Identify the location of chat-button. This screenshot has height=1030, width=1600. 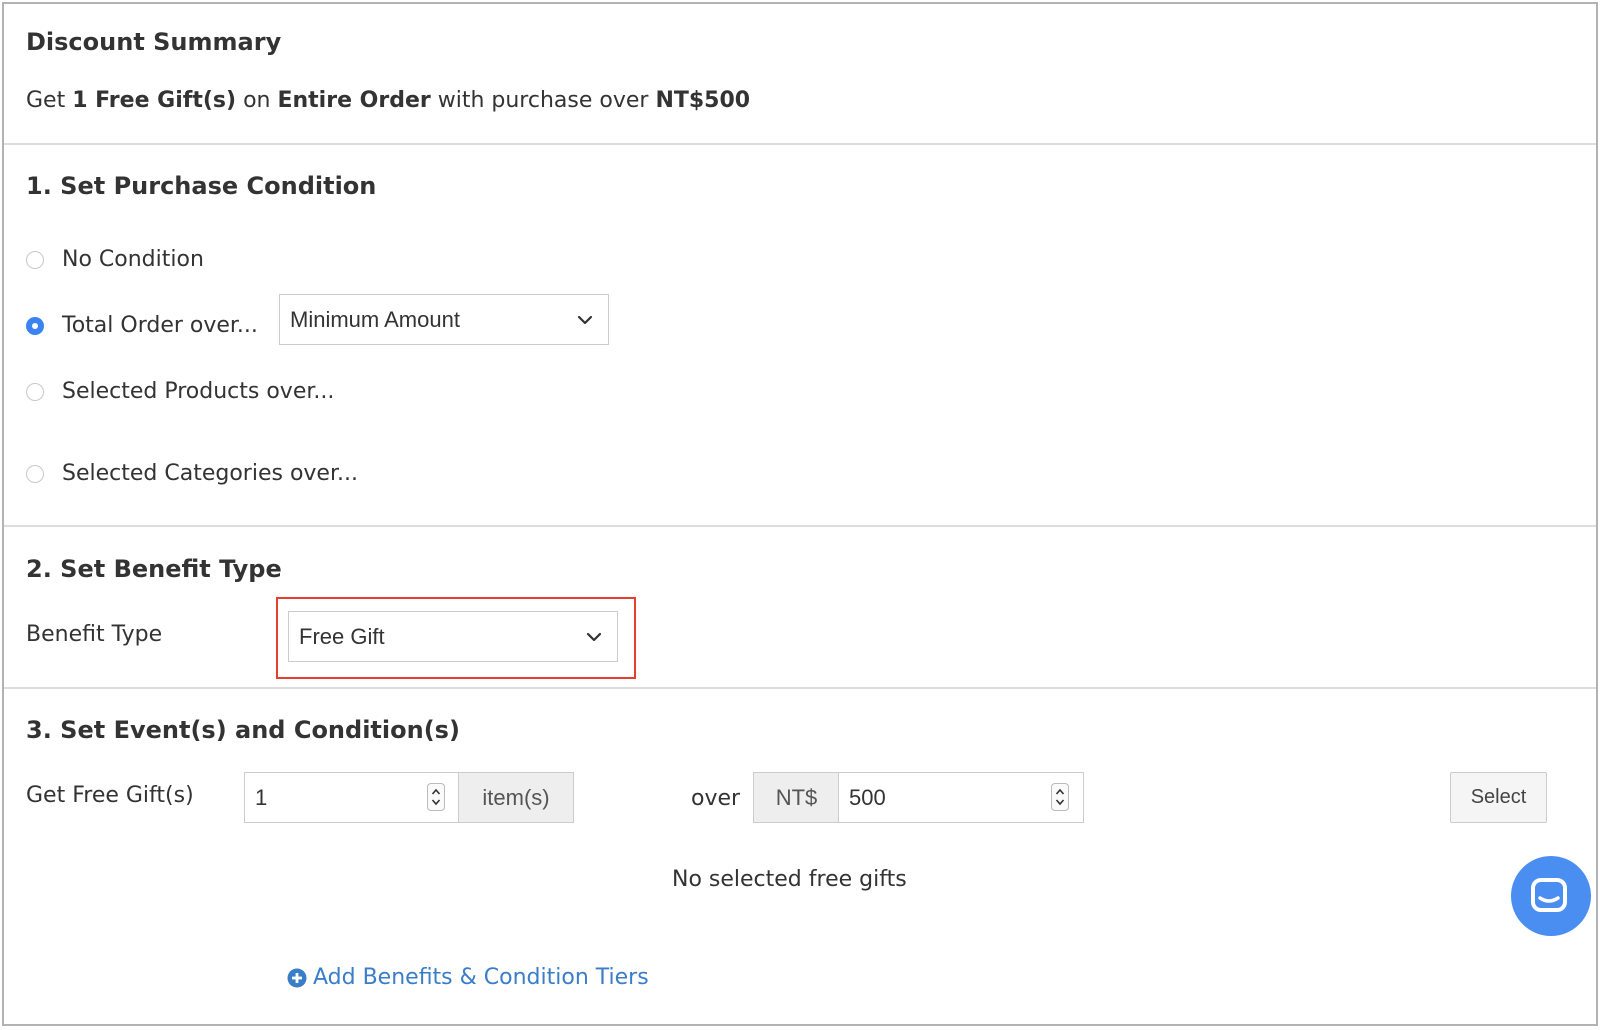
(1551, 896).